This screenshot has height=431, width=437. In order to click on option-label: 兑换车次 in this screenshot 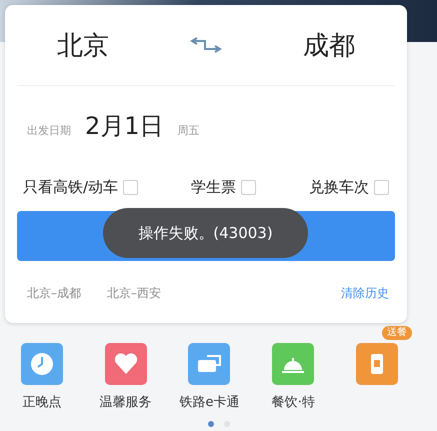, I will do `click(339, 187)`.